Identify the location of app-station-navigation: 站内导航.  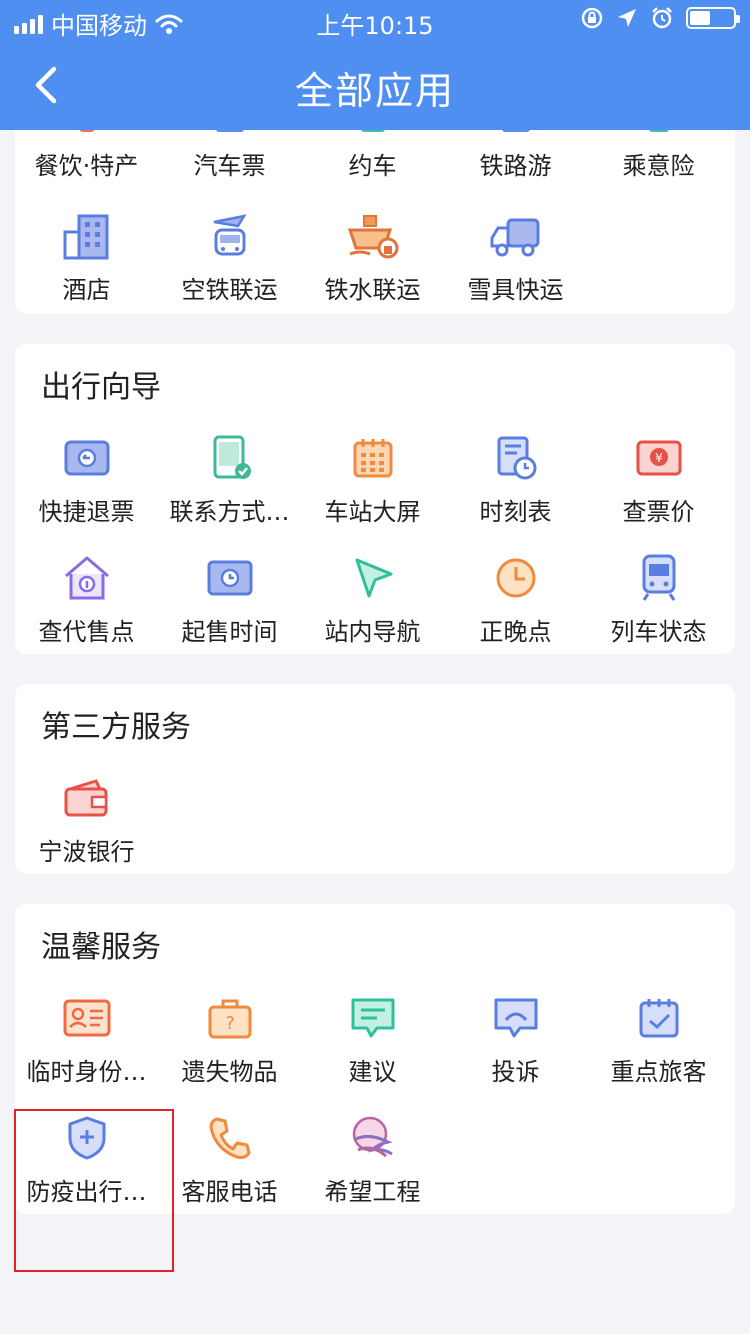
(372, 605).